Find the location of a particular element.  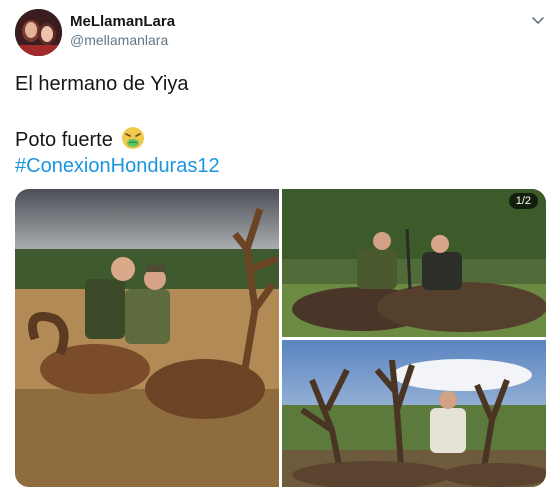

chevron-down-icon is located at coordinates (538, 20).